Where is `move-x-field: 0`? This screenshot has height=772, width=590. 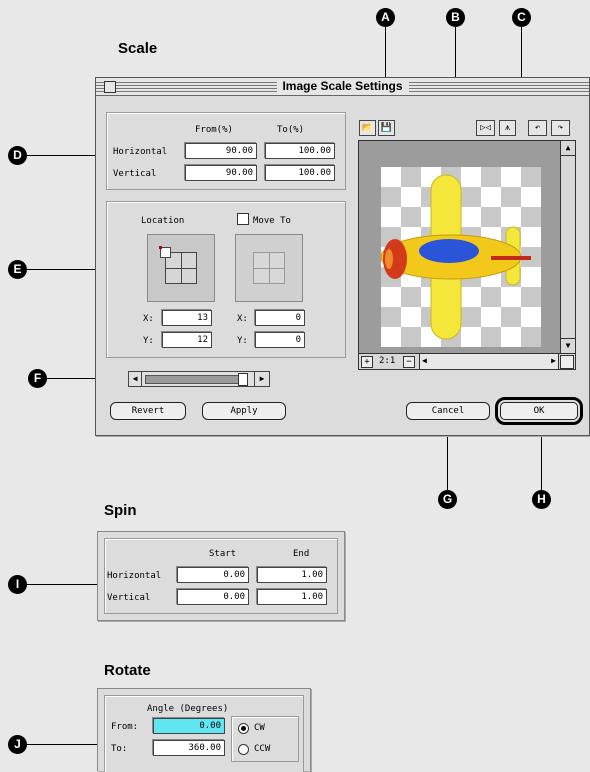
move-x-field: 0 is located at coordinates (280, 318).